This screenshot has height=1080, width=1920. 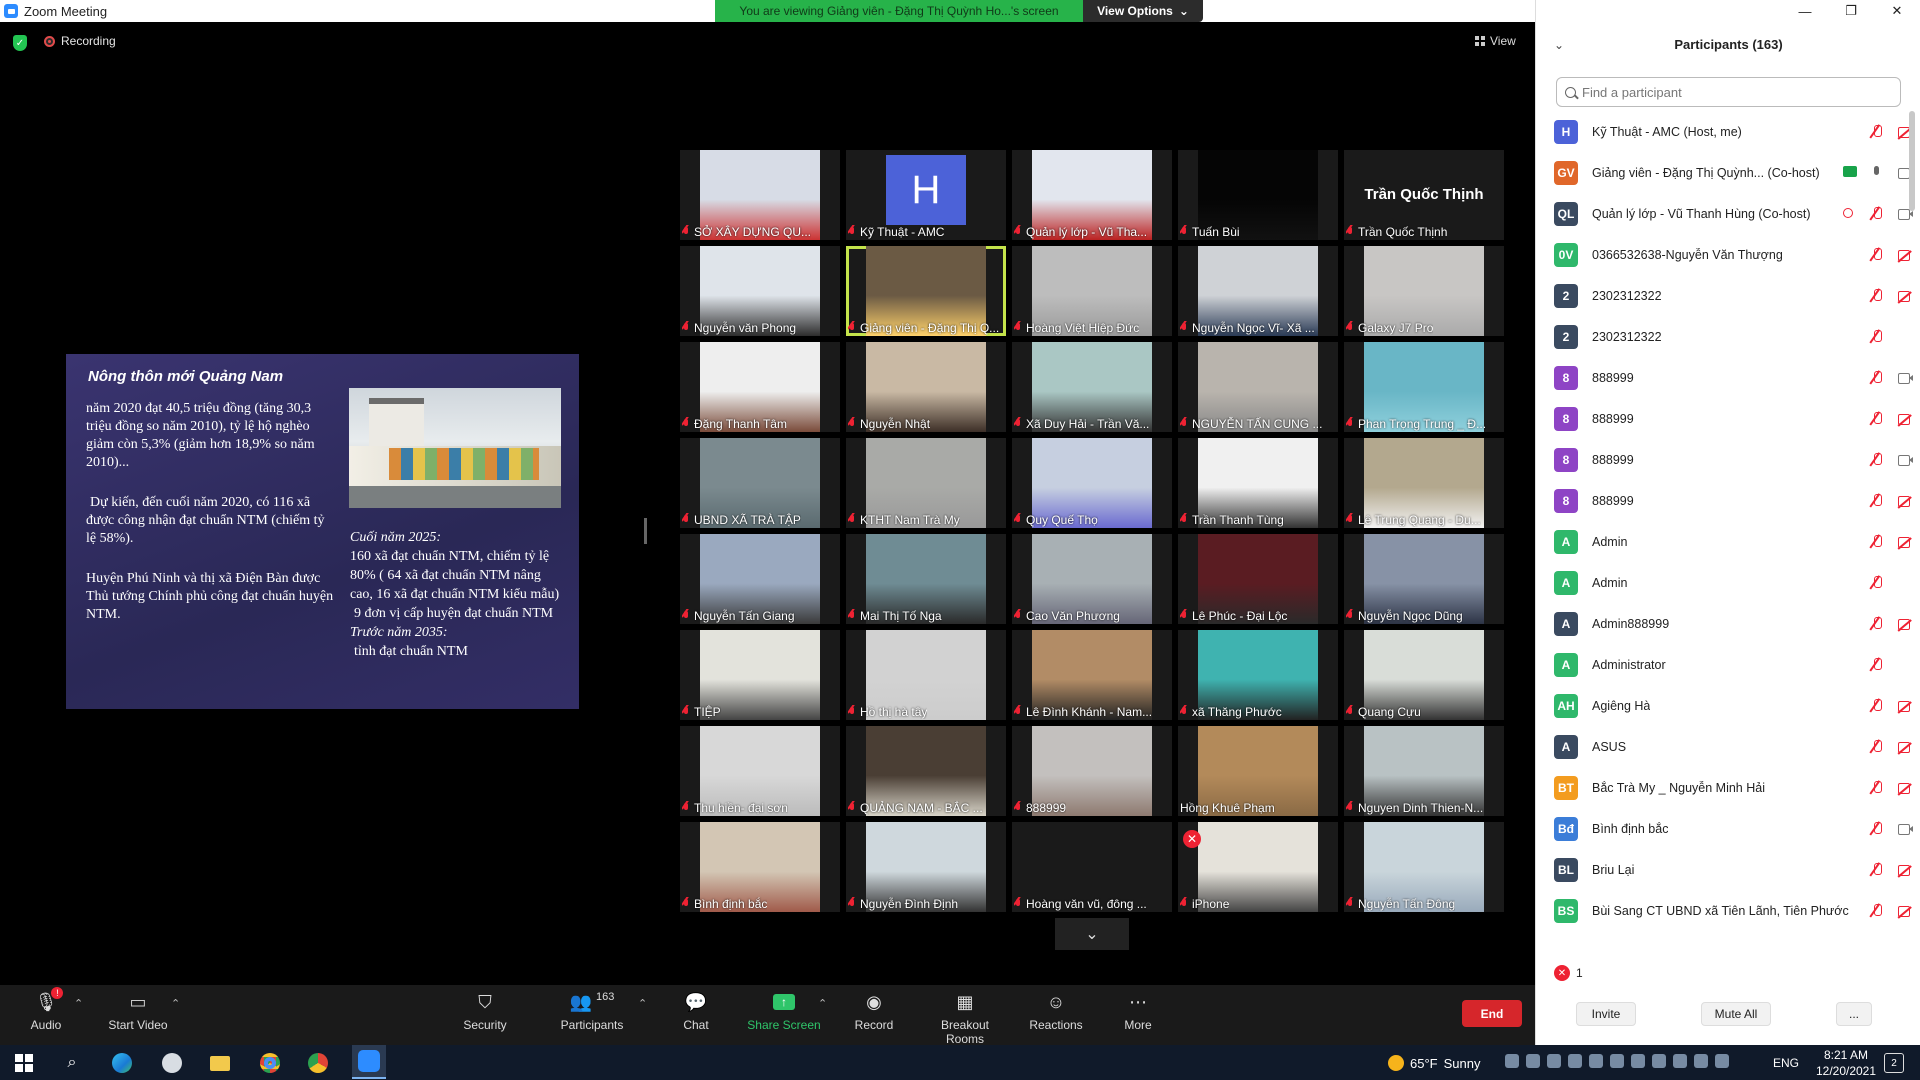 What do you see at coordinates (1258, 675) in the screenshot?
I see `participant-video-tile: xã Thăng Phước` at bounding box center [1258, 675].